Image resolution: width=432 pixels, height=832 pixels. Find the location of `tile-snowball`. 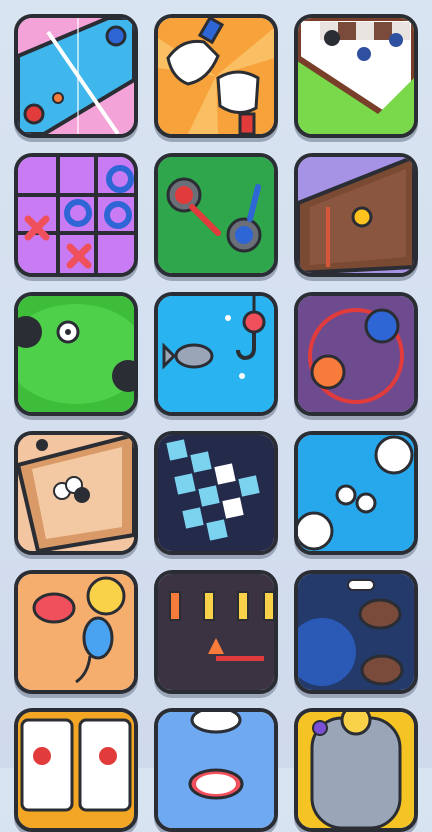

tile-snowball is located at coordinates (356, 493).